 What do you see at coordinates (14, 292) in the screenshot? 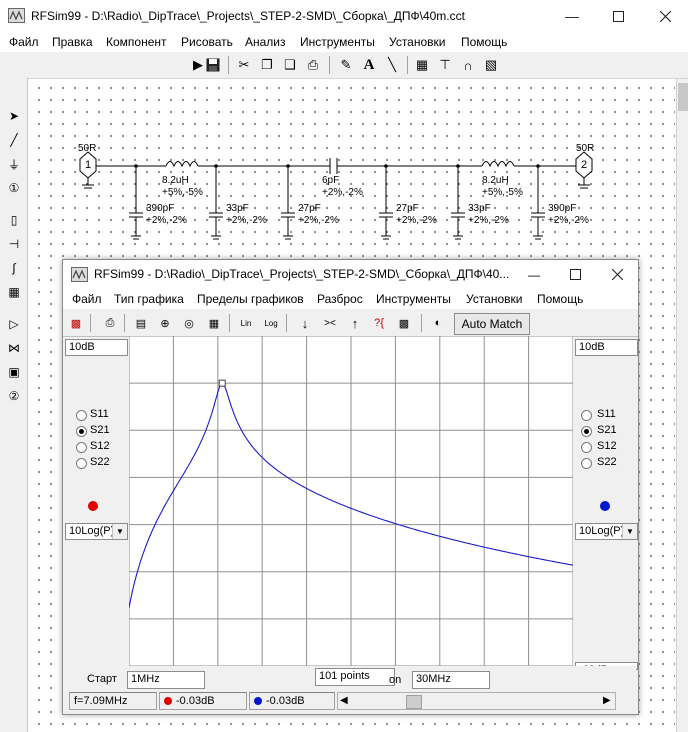
I see `transformer-icon: ▦` at bounding box center [14, 292].